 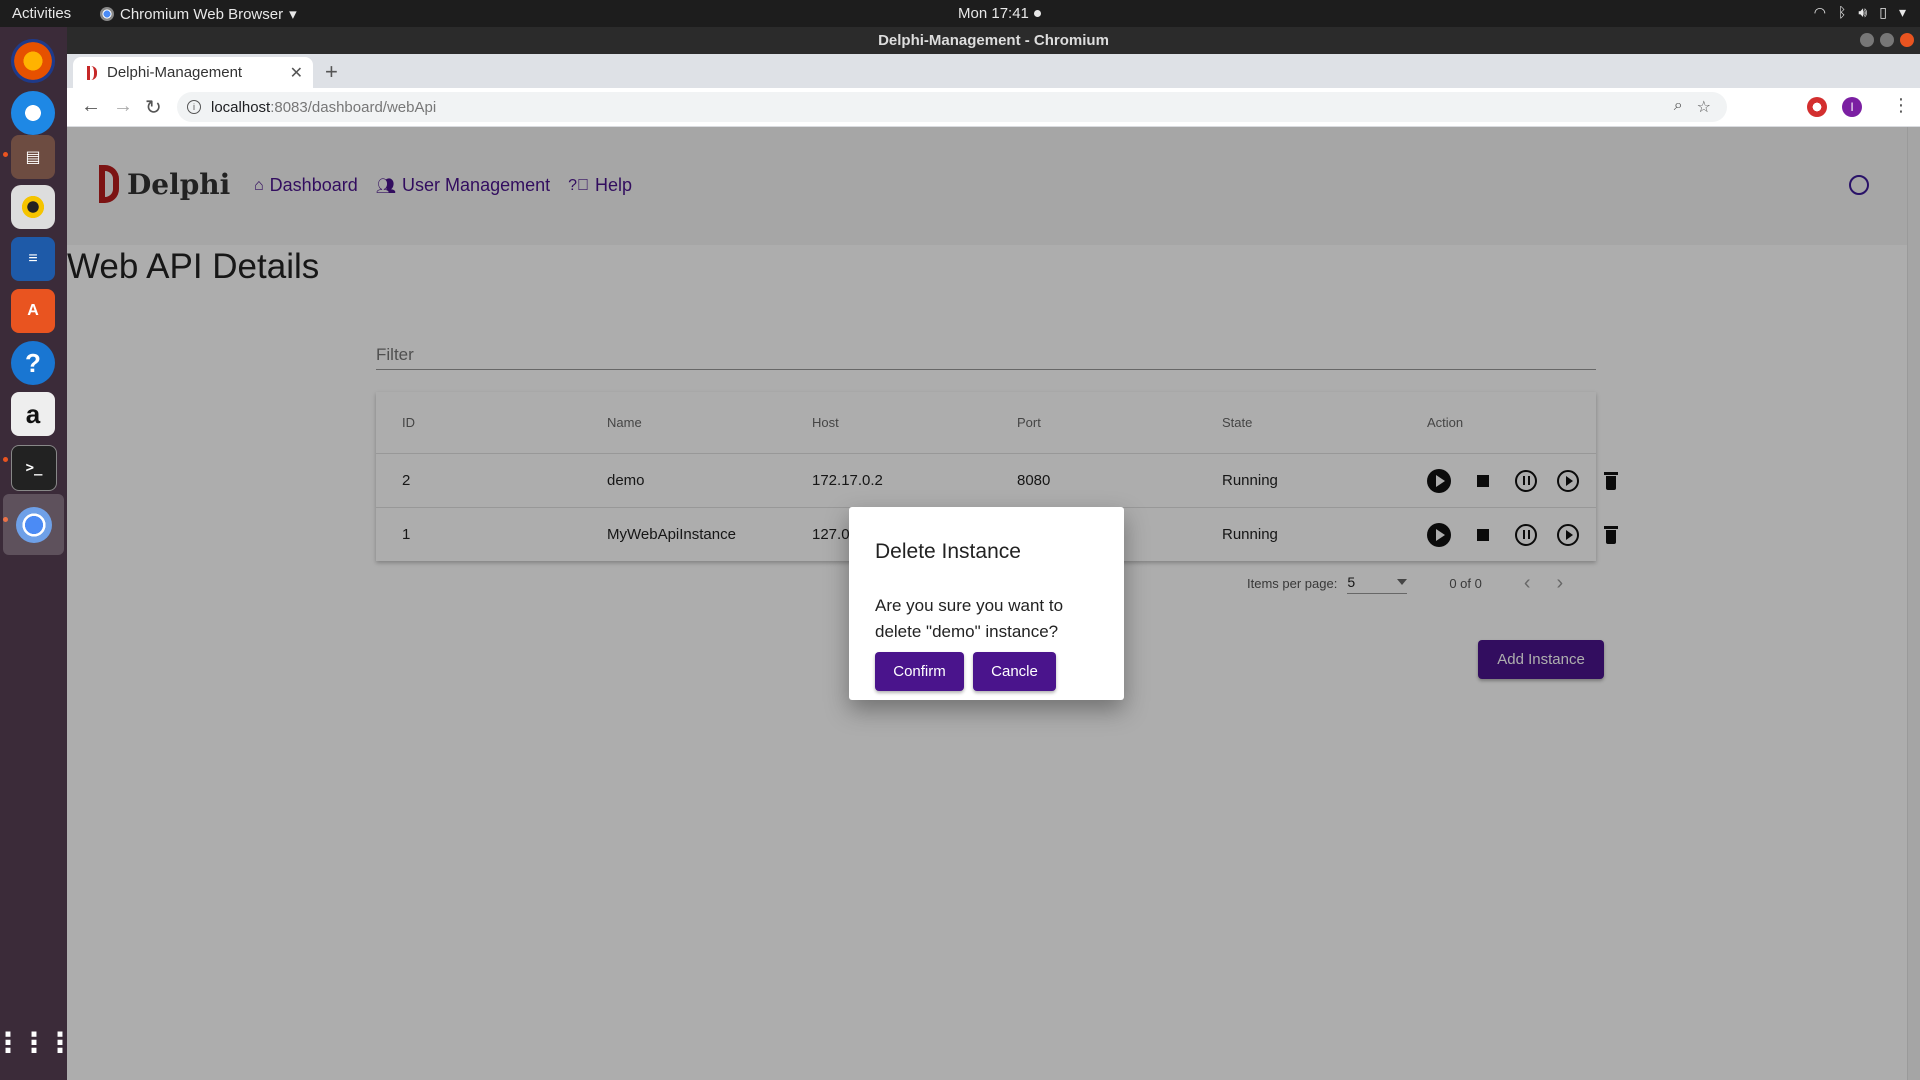 I want to click on maximize-icon, so click(x=1887, y=40).